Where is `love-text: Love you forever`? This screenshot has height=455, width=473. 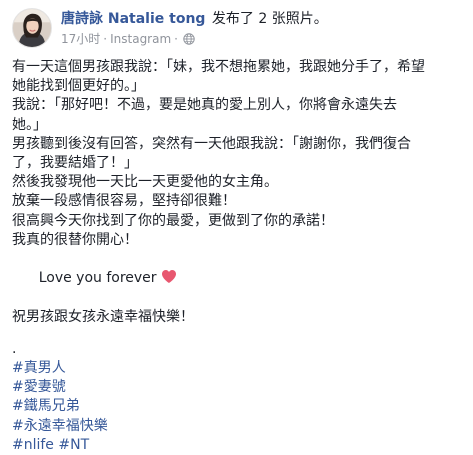
love-text: Love you forever is located at coordinates (97, 278).